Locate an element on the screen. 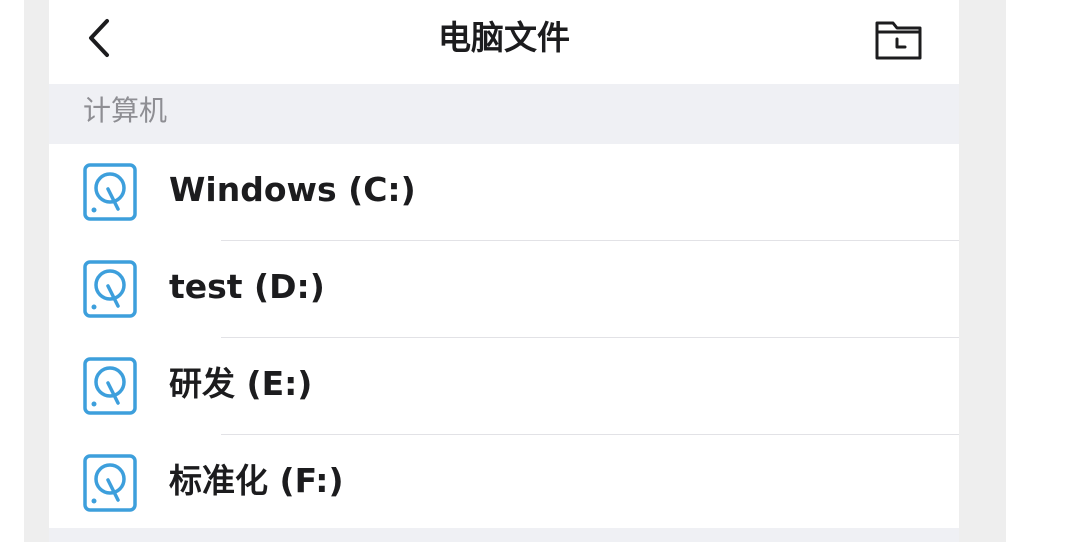 The image size is (1080, 542). footer-strip is located at coordinates (504, 535).